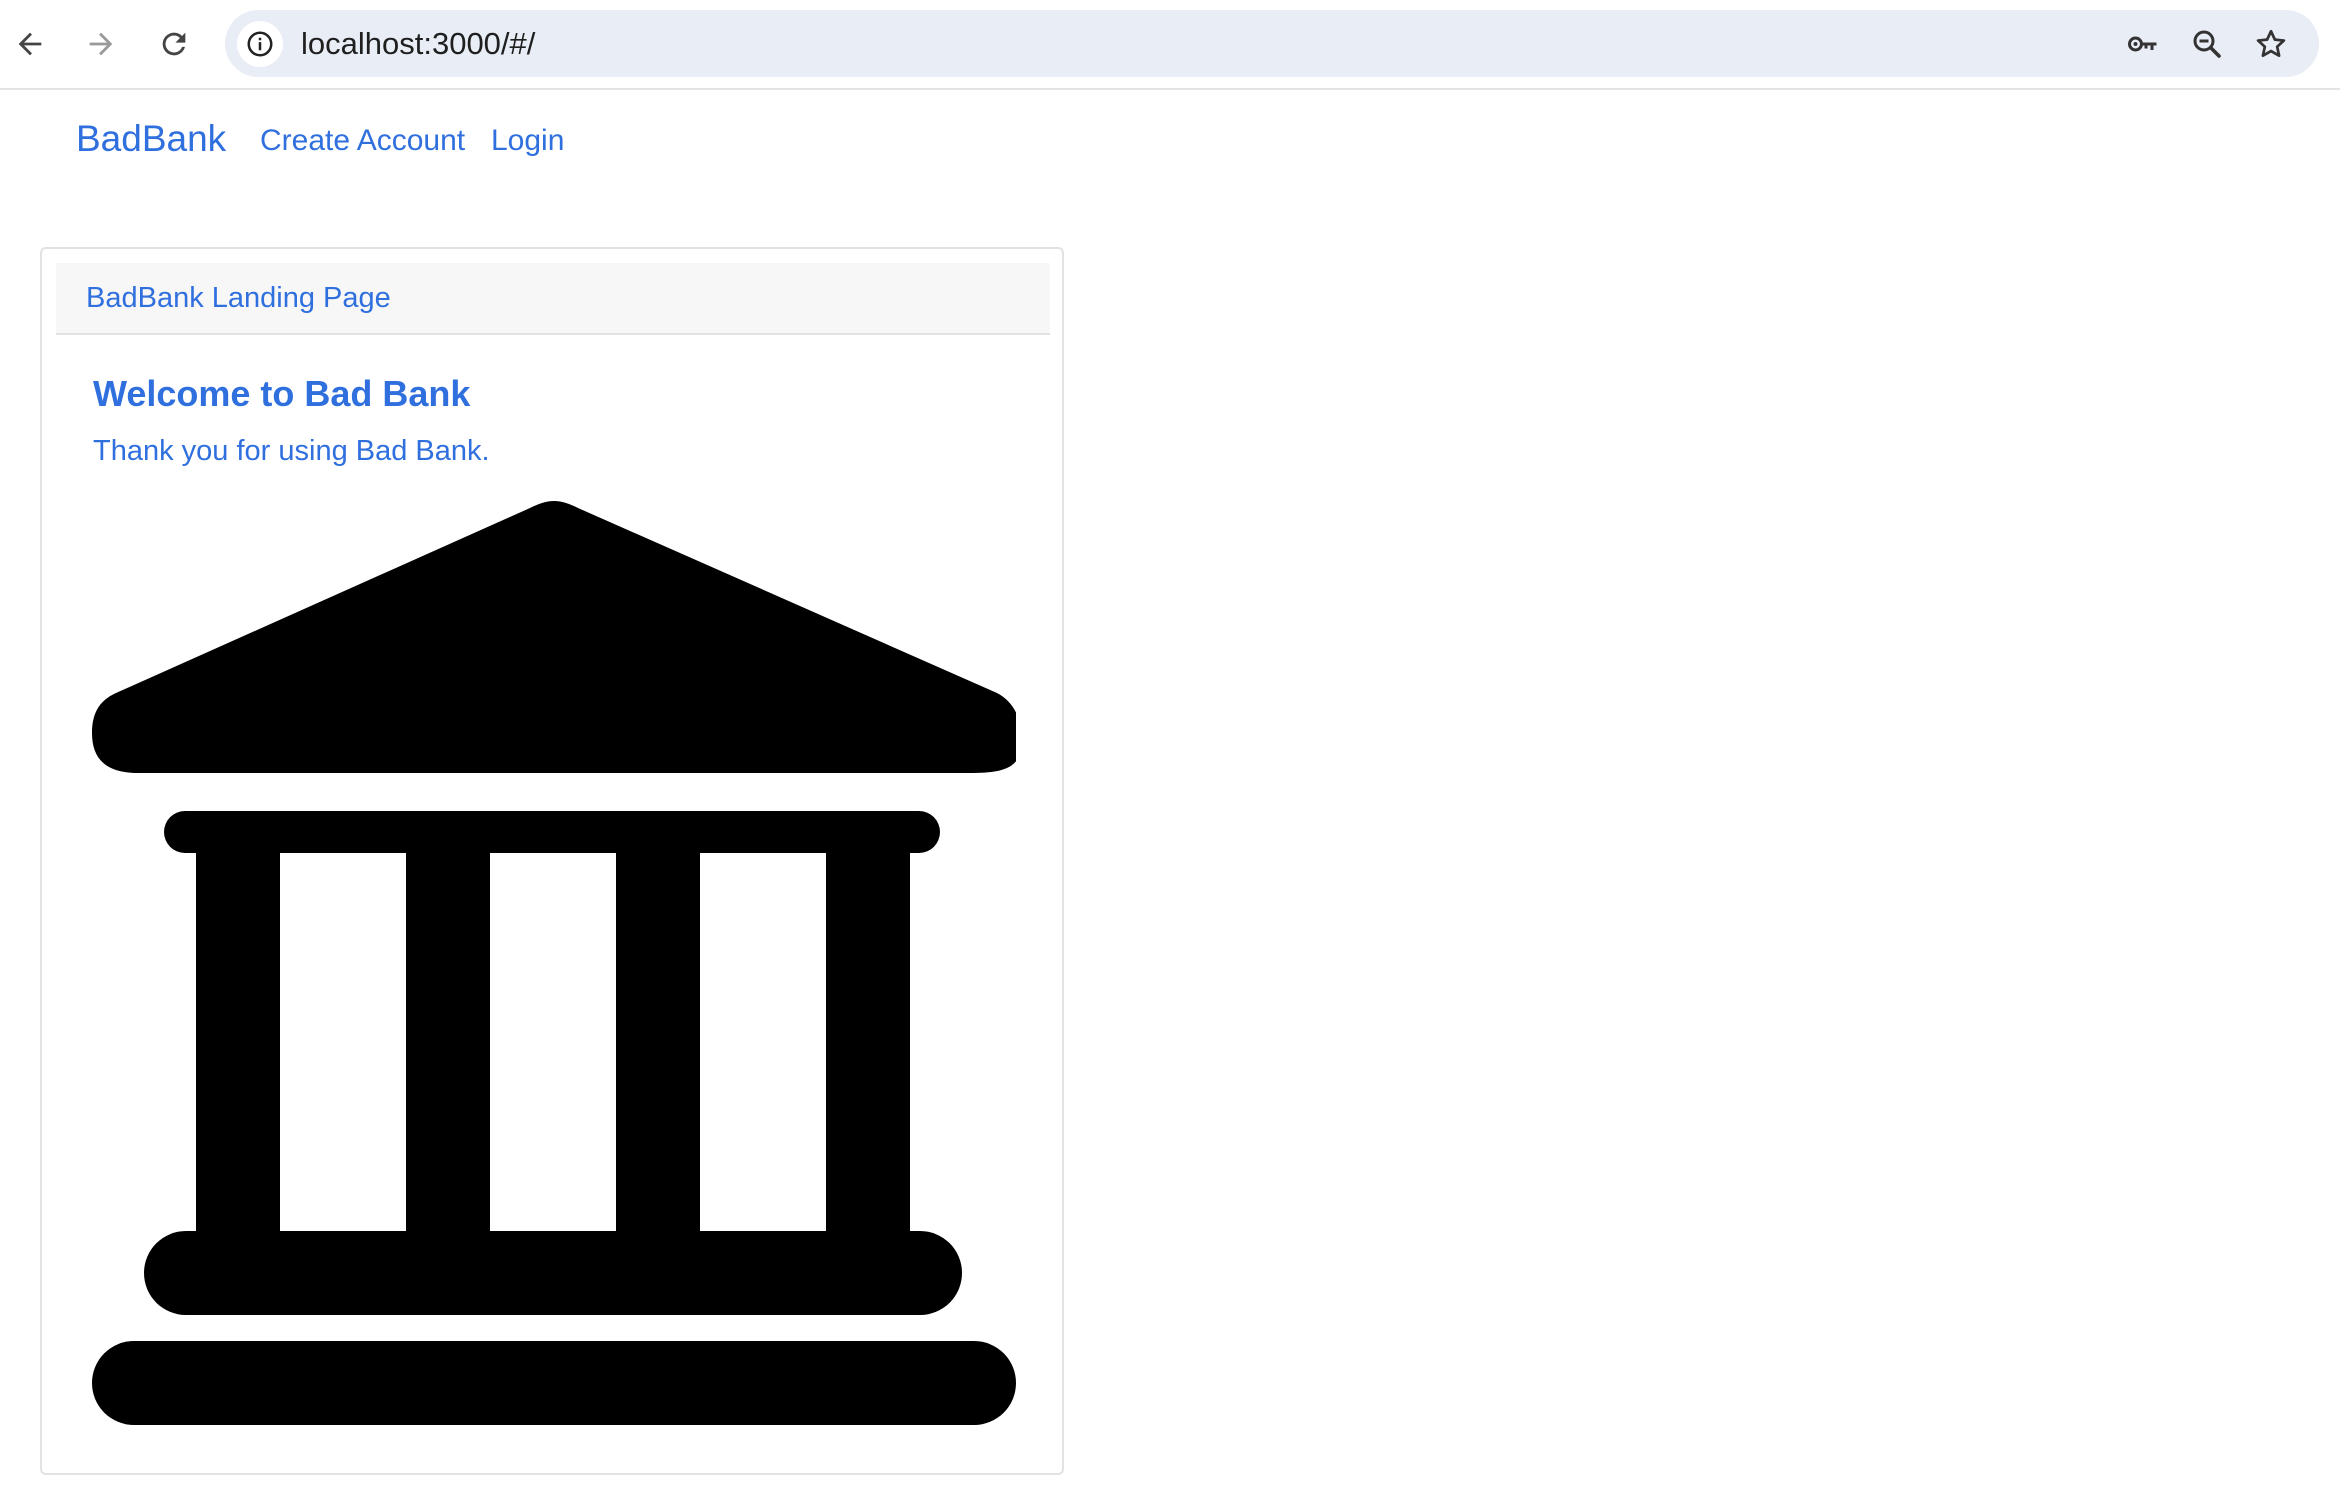  I want to click on zoom-out-icon, so click(2207, 44).